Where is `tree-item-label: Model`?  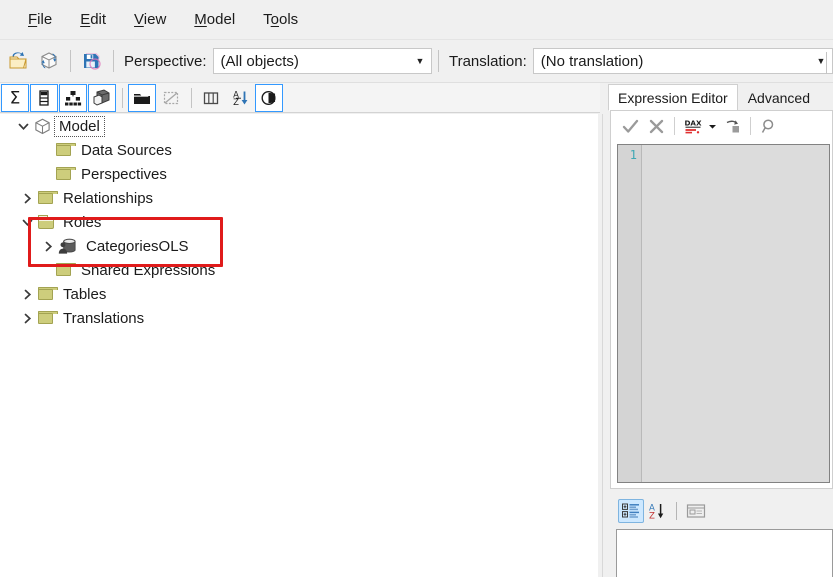
tree-item-label: Model is located at coordinates (79, 126).